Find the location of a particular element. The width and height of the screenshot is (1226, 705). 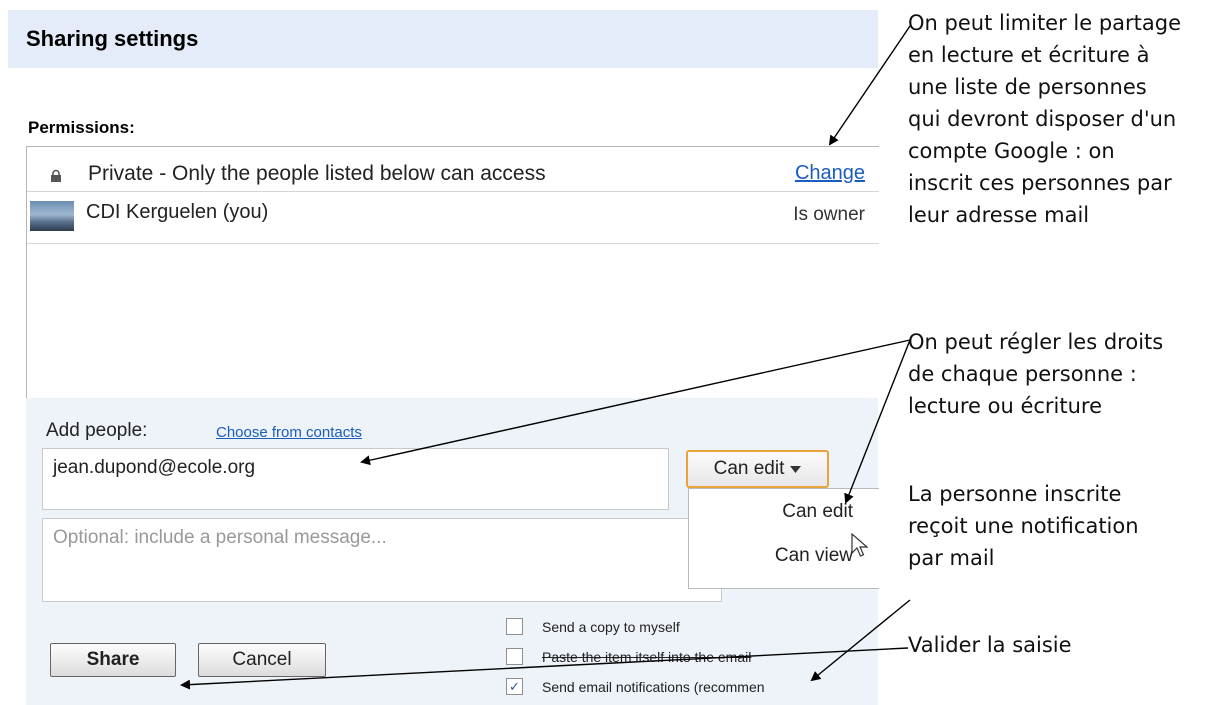

lock-icon is located at coordinates (56, 175).